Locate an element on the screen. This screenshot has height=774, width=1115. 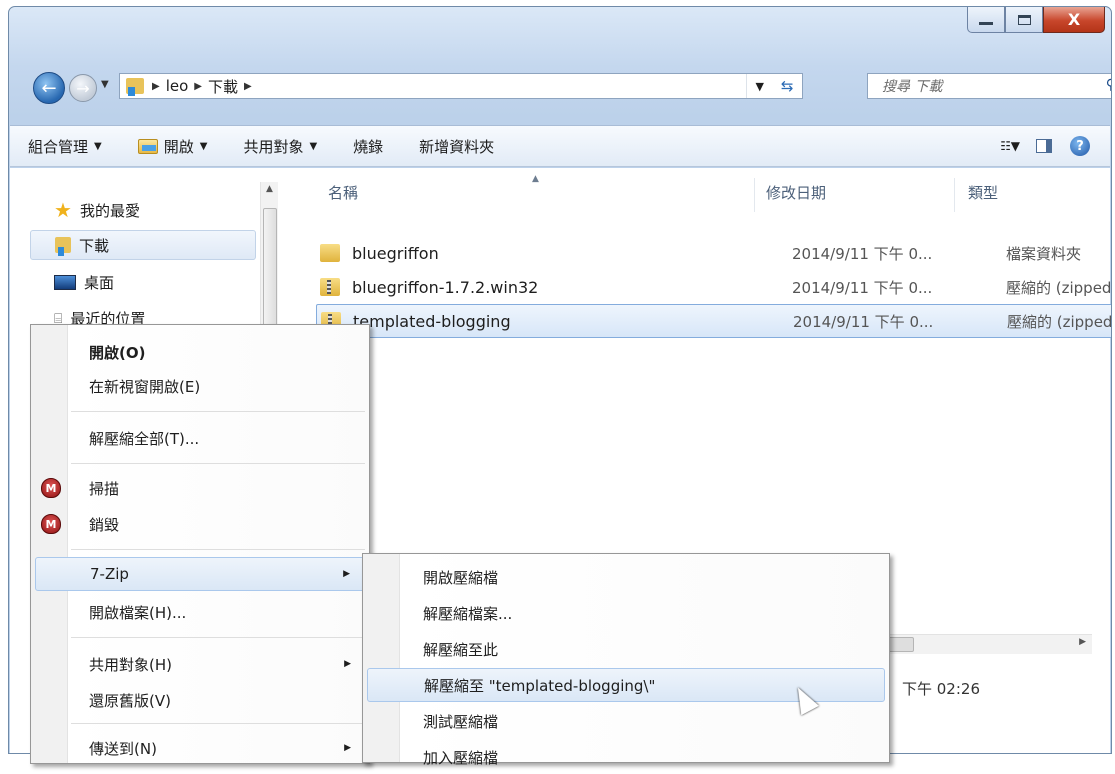
open-button: 開啟 ▼ is located at coordinates (173, 146).